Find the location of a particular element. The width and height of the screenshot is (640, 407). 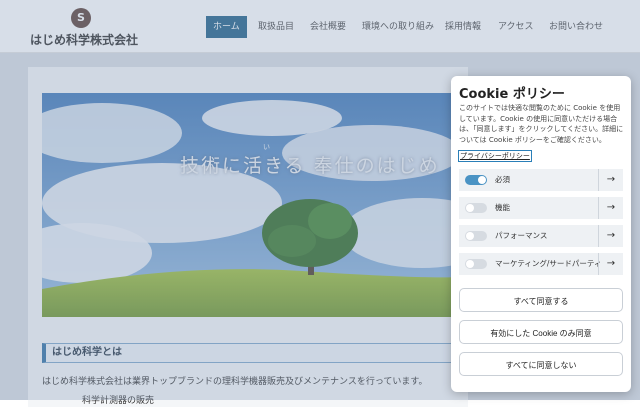

cookie-category-performance: パフォーマンス → is located at coordinates (541, 236).